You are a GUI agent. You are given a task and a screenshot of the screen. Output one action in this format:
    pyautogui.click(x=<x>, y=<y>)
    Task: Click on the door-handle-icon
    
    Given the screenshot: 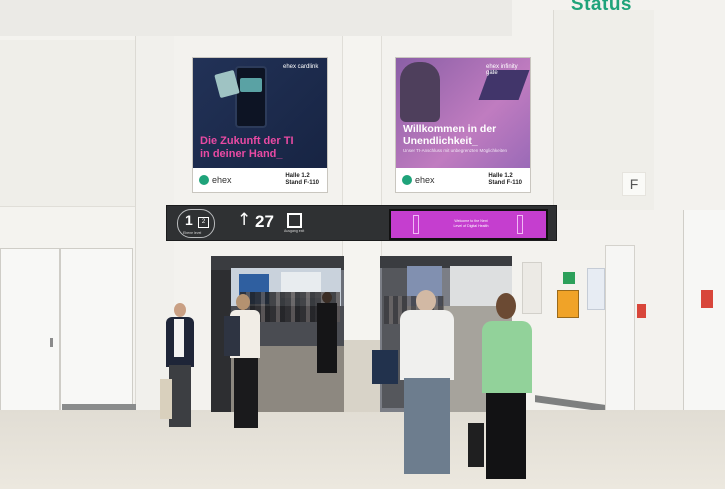 What is the action you would take?
    pyautogui.click(x=51, y=342)
    